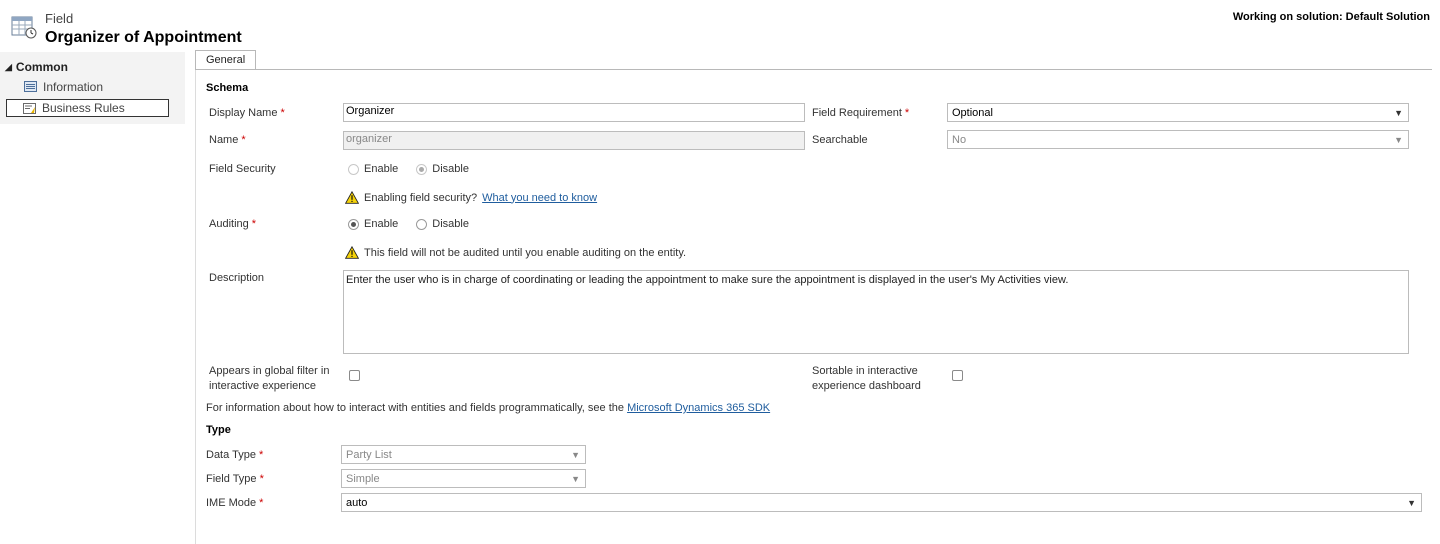 This screenshot has width=1440, height=544. Describe the element at coordinates (861, 113) in the screenshot. I see `field-requirement-label: Field Requirement *` at that location.